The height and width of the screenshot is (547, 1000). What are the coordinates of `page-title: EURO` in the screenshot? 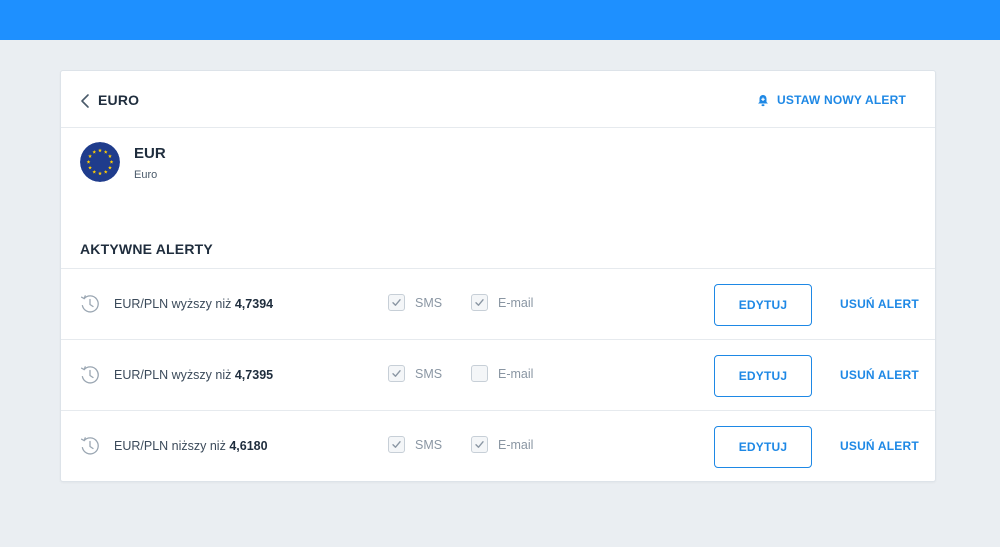 It's located at (119, 100).